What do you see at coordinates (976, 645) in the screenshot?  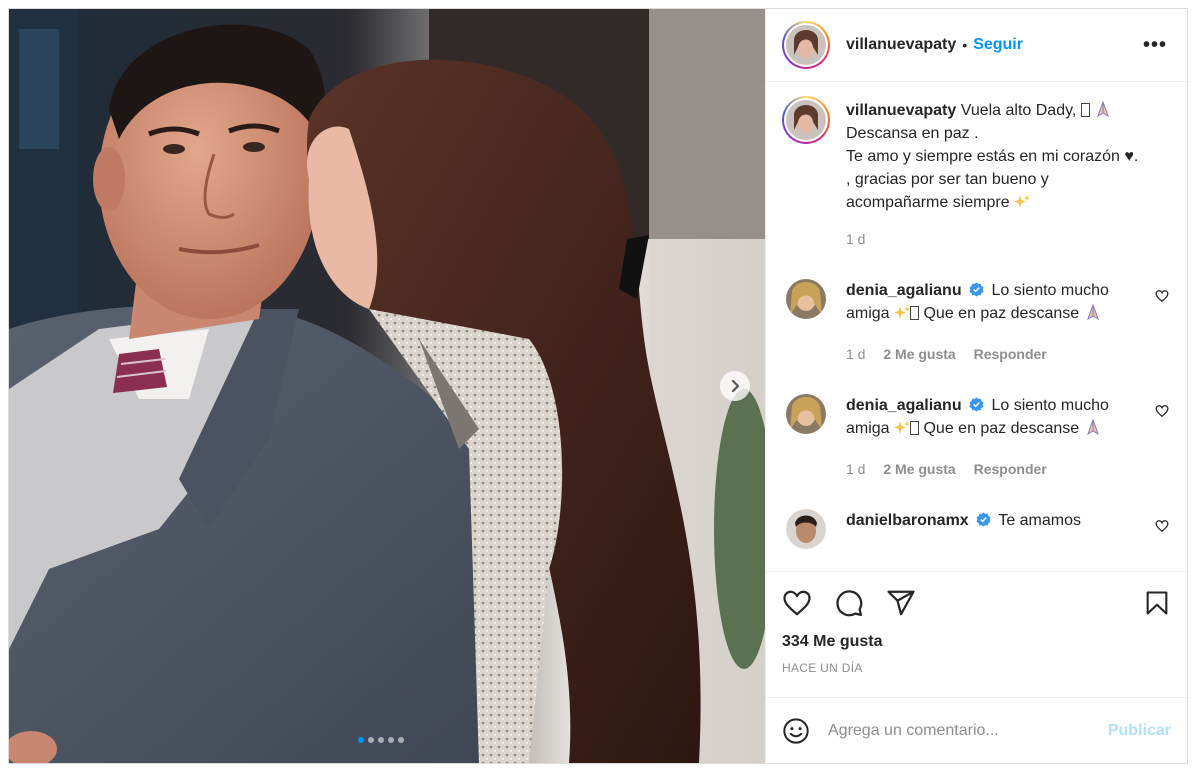 I see `likes-count: 334 Me gusta` at bounding box center [976, 645].